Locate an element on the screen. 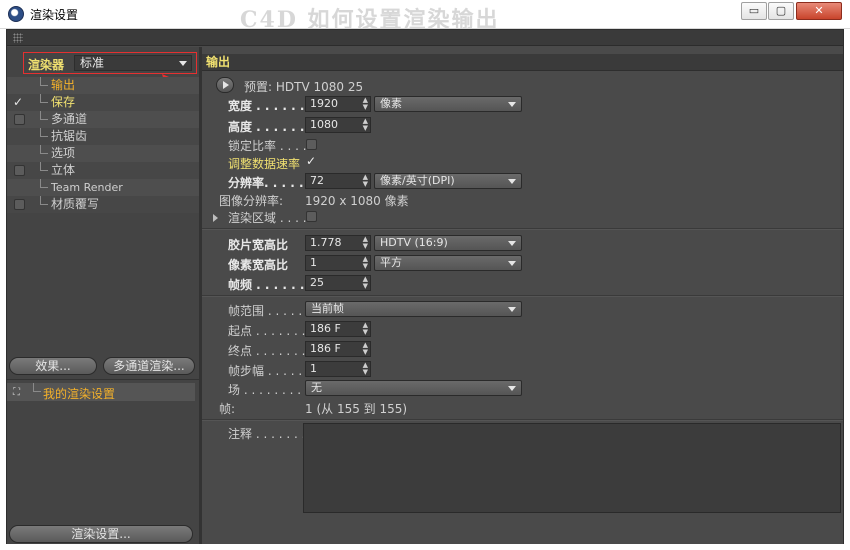 The height and width of the screenshot is (550, 850). resolution-unit-value: 像素/英寸(DPI) is located at coordinates (417, 180).